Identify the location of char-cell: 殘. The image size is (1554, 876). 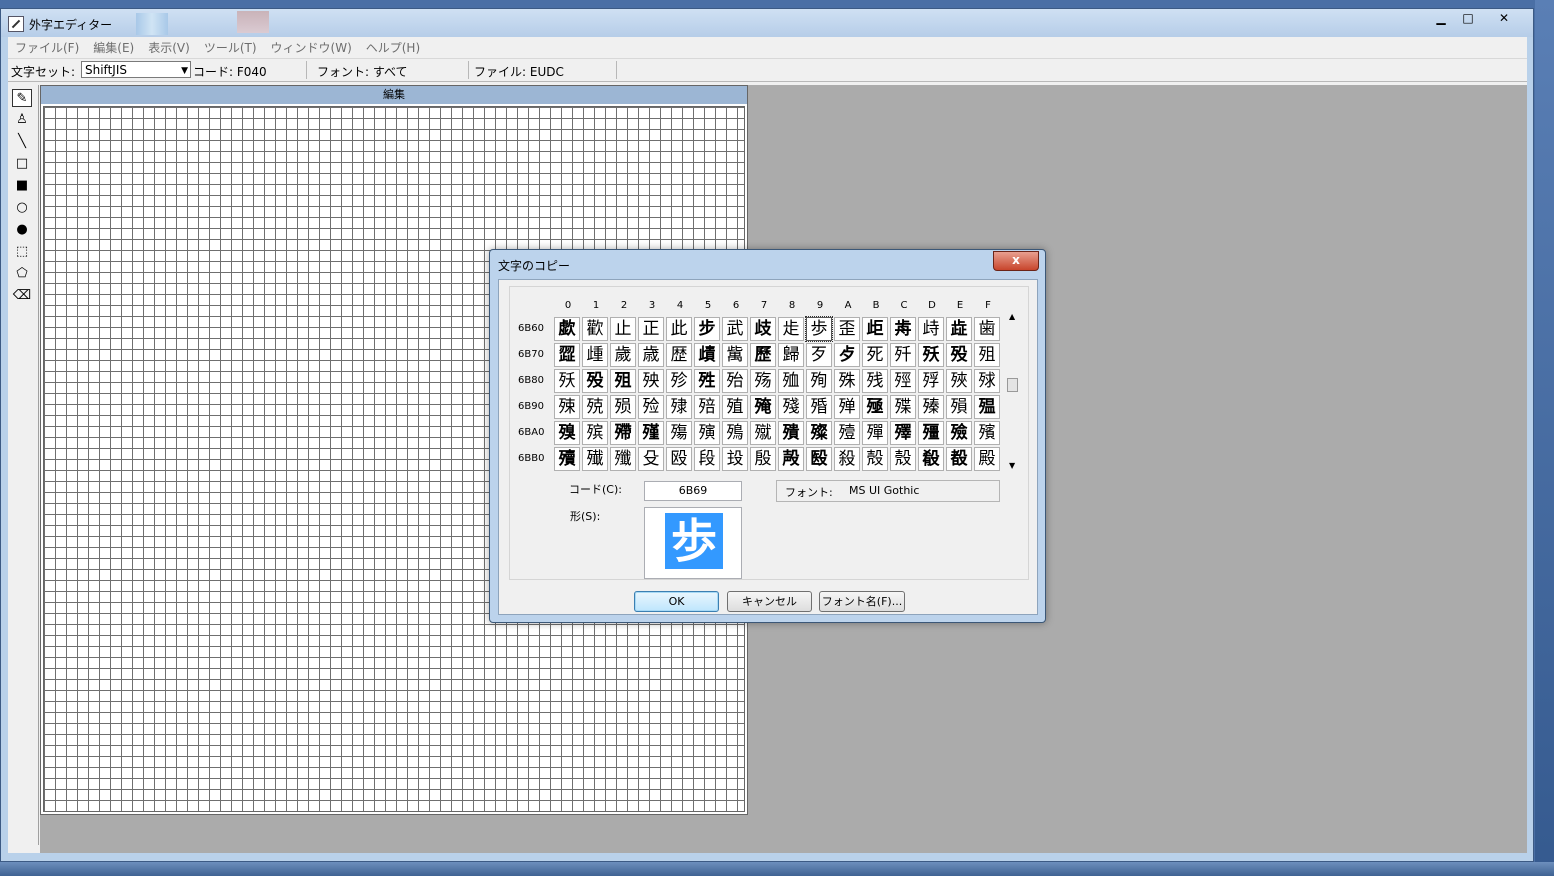
(791, 407).